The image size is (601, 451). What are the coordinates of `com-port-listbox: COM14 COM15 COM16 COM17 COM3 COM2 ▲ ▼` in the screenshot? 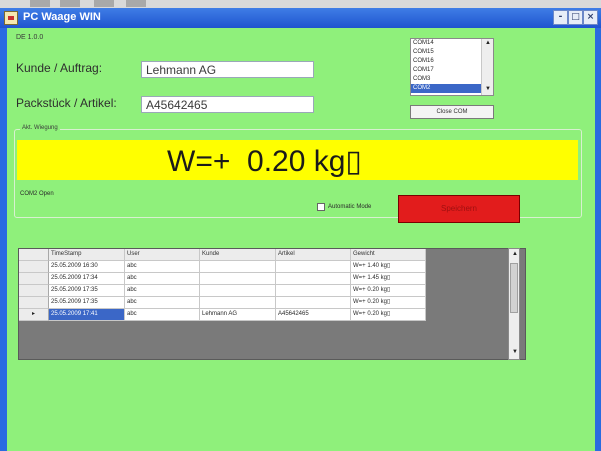 It's located at (452, 67).